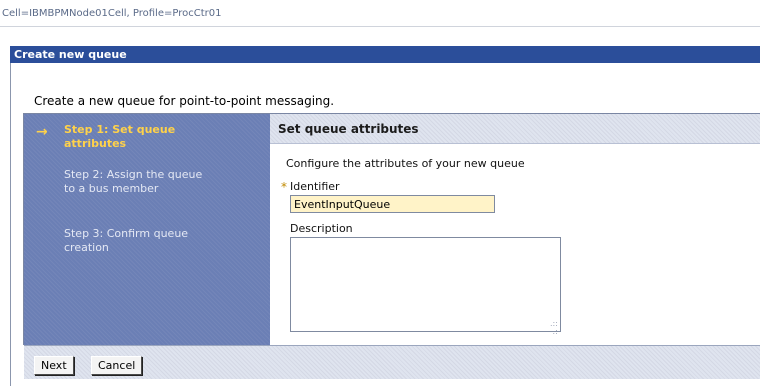  I want to click on cancel-button: Cancel, so click(117, 365).